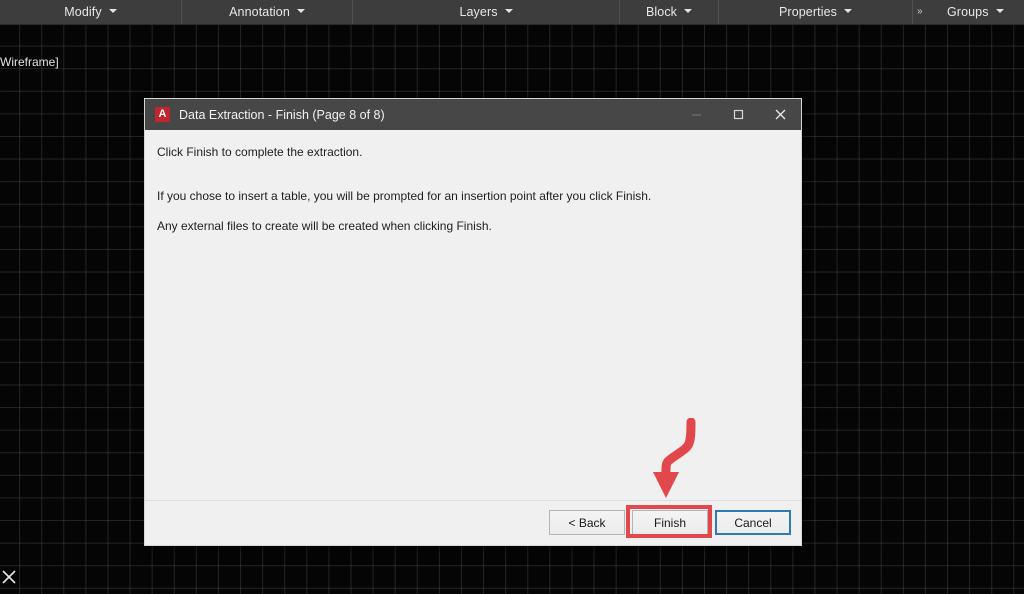  I want to click on ribbon-panel-annotation-label: Annotation, so click(259, 12).